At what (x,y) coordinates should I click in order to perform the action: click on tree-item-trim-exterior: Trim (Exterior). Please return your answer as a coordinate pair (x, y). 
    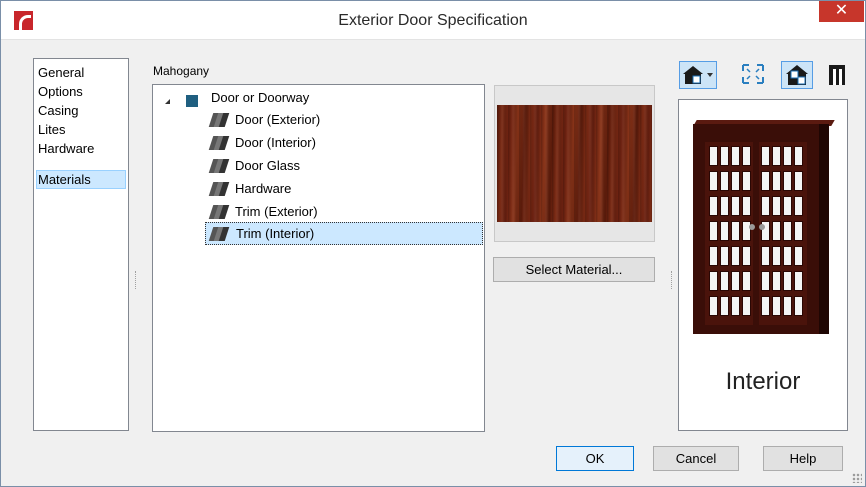
    Looking at the image, I should click on (308, 212).